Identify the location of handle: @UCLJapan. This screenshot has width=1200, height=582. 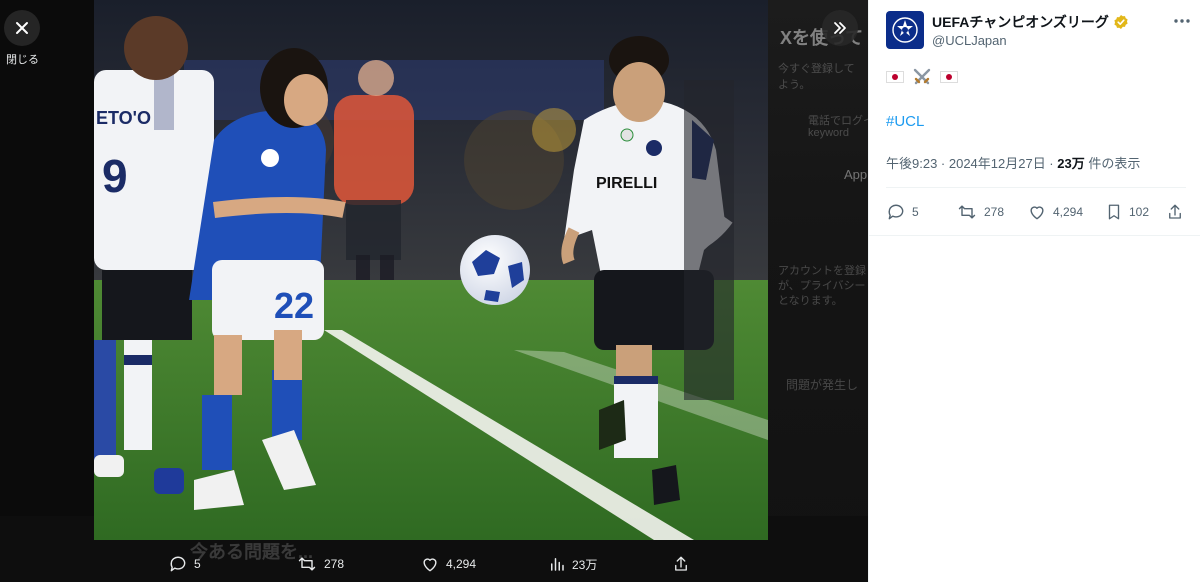
(969, 40).